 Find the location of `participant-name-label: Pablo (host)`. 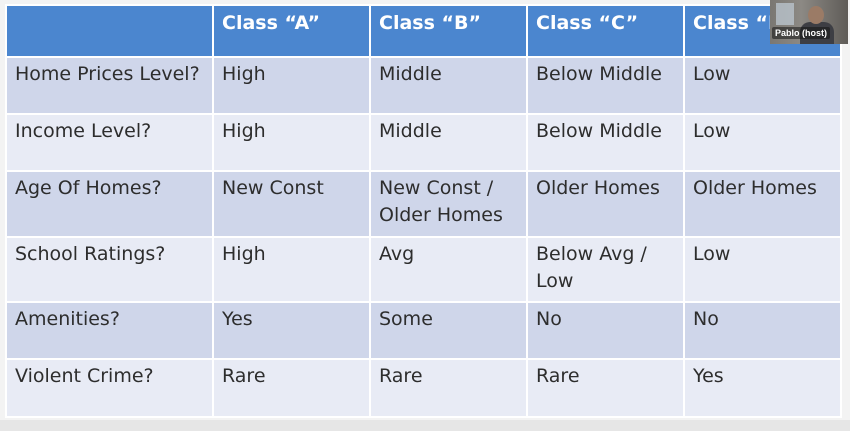

participant-name-label: Pablo (host) is located at coordinates (801, 33).